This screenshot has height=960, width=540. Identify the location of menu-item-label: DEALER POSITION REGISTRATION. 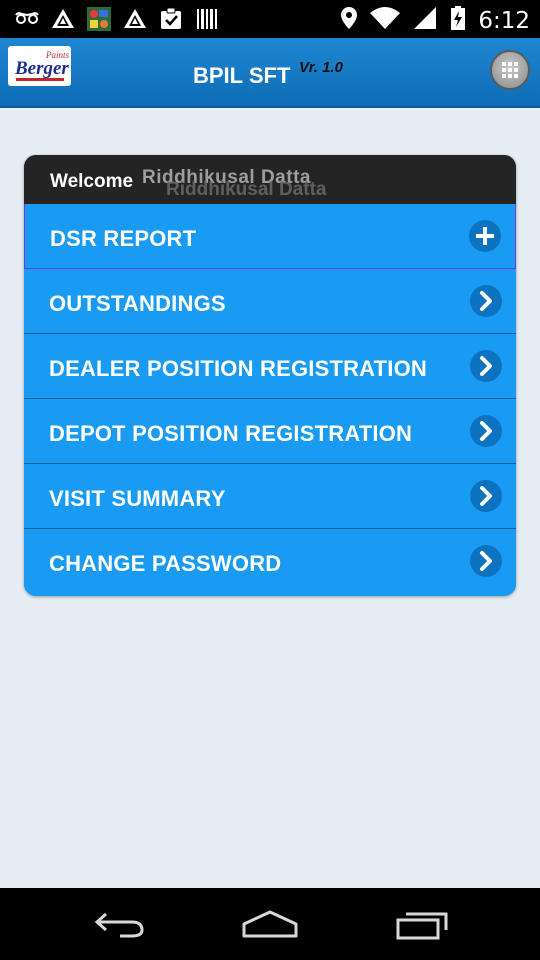
(238, 368).